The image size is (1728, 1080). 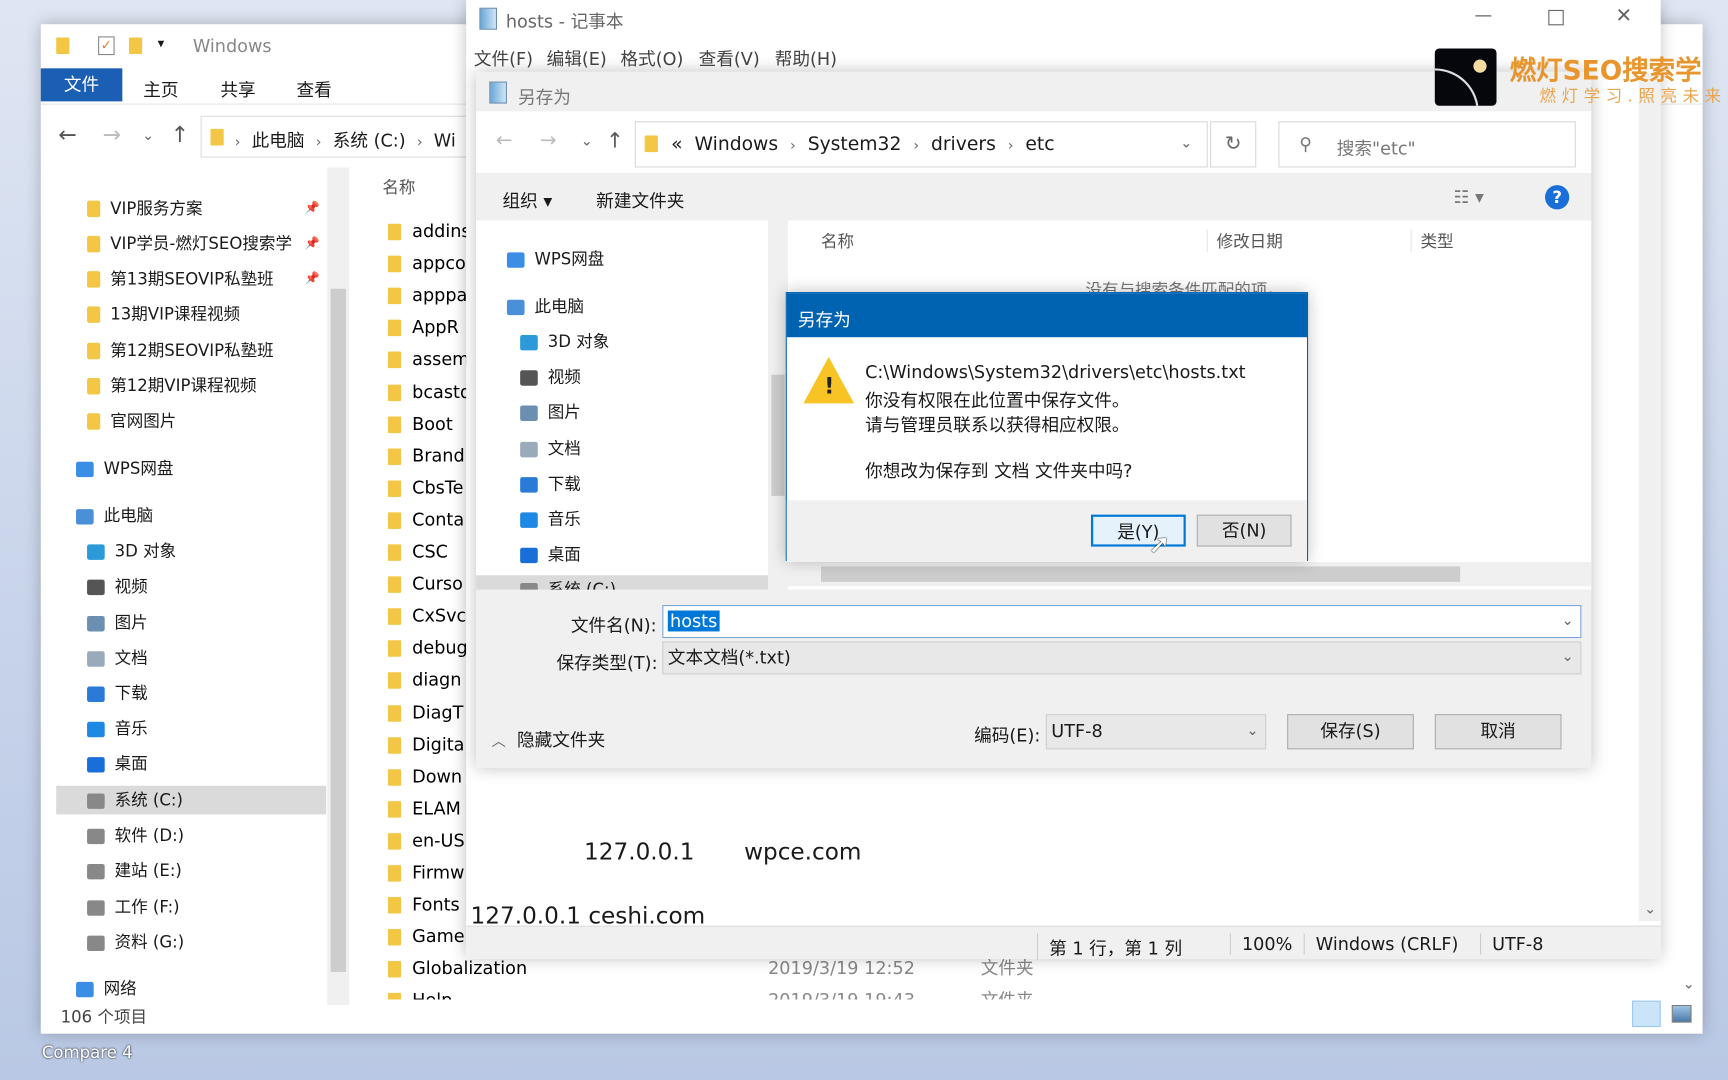 What do you see at coordinates (921, 144) in the screenshot?
I see `dialog-address-bar: « Windows › System32 › drivers › etc ⌄` at bounding box center [921, 144].